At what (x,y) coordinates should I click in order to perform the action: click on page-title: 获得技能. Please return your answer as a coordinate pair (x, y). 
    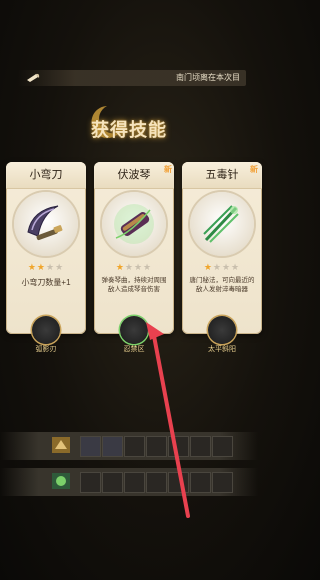
    Looking at the image, I should click on (129, 130).